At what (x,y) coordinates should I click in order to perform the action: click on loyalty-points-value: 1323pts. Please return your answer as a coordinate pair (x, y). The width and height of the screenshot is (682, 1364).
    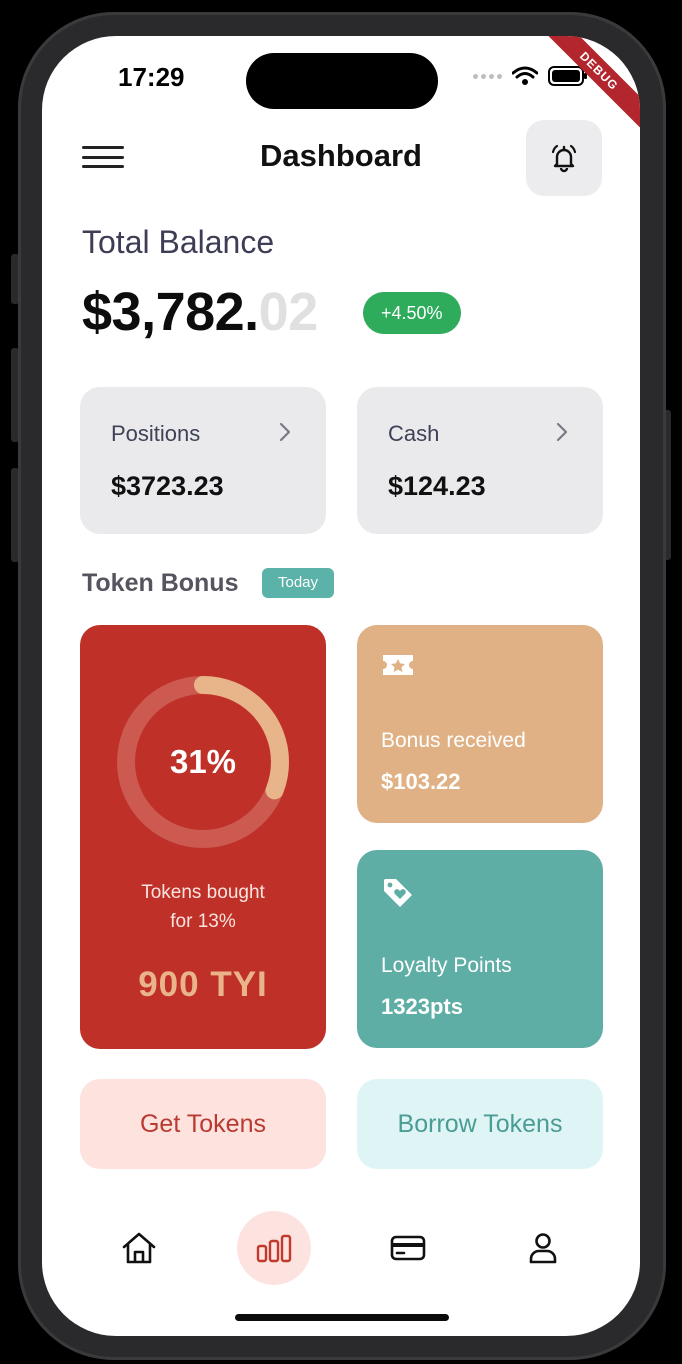
    Looking at the image, I should click on (422, 1006).